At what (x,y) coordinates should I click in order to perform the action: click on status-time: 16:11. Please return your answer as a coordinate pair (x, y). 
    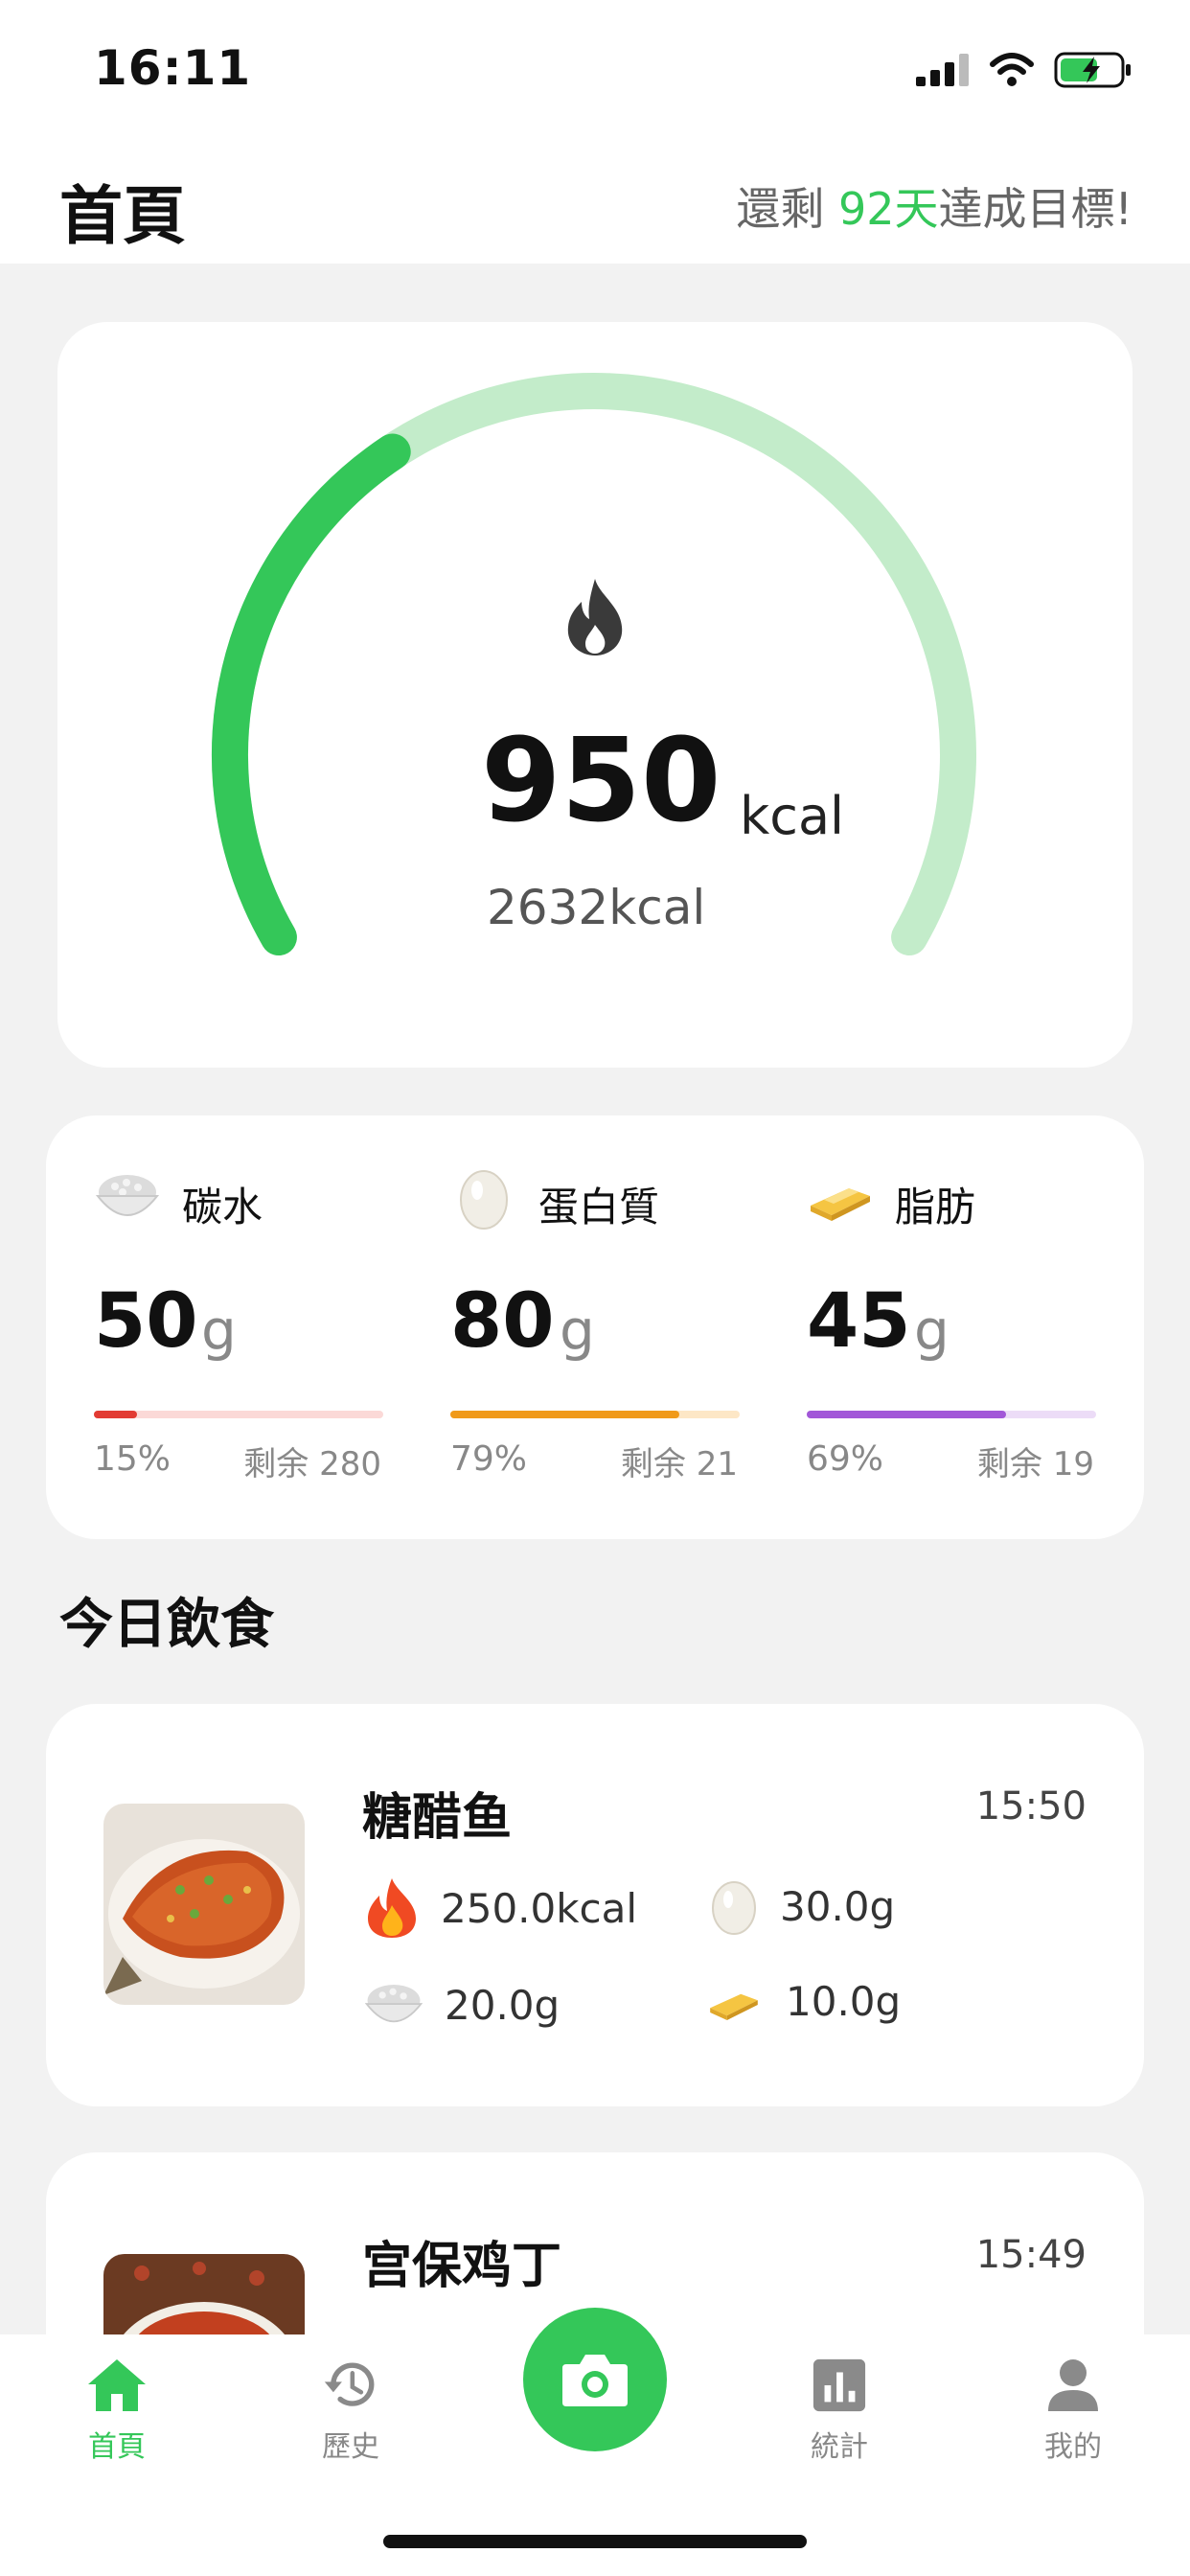
    Looking at the image, I should click on (173, 68).